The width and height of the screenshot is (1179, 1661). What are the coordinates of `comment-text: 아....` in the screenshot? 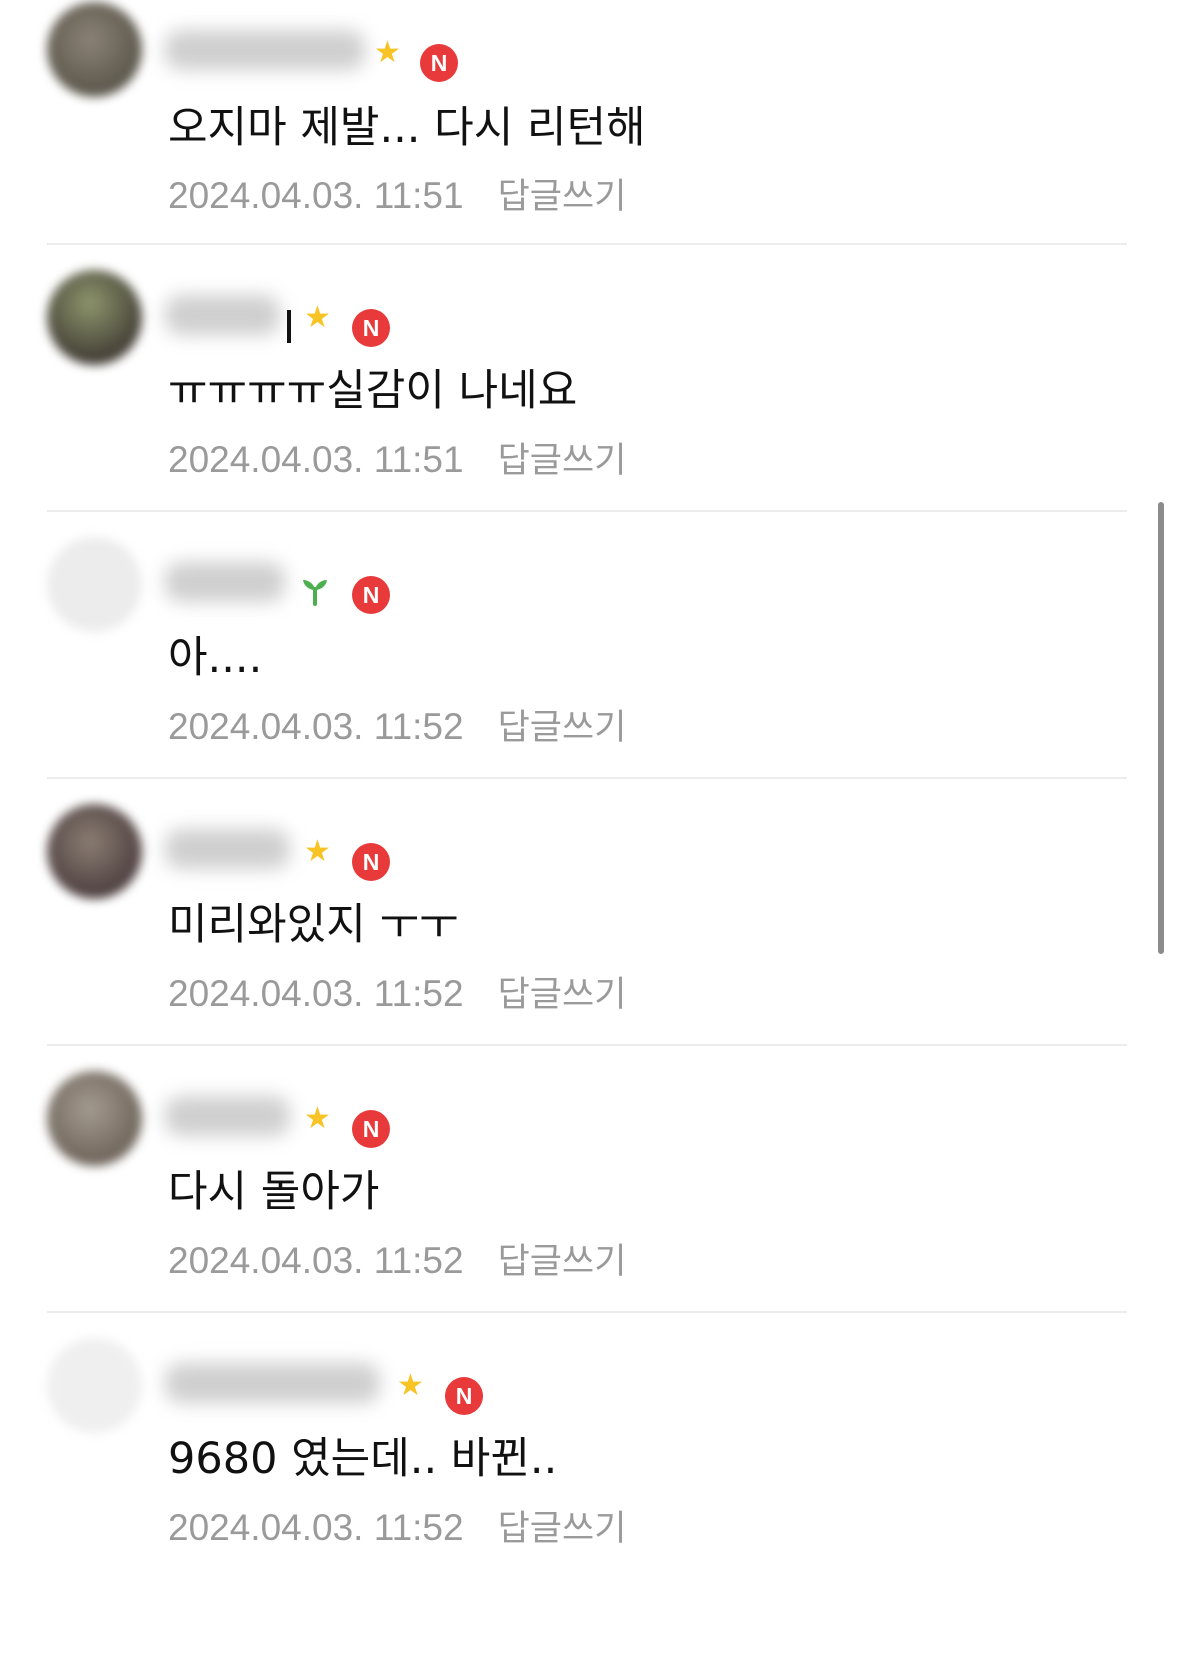 It's located at (215, 658).